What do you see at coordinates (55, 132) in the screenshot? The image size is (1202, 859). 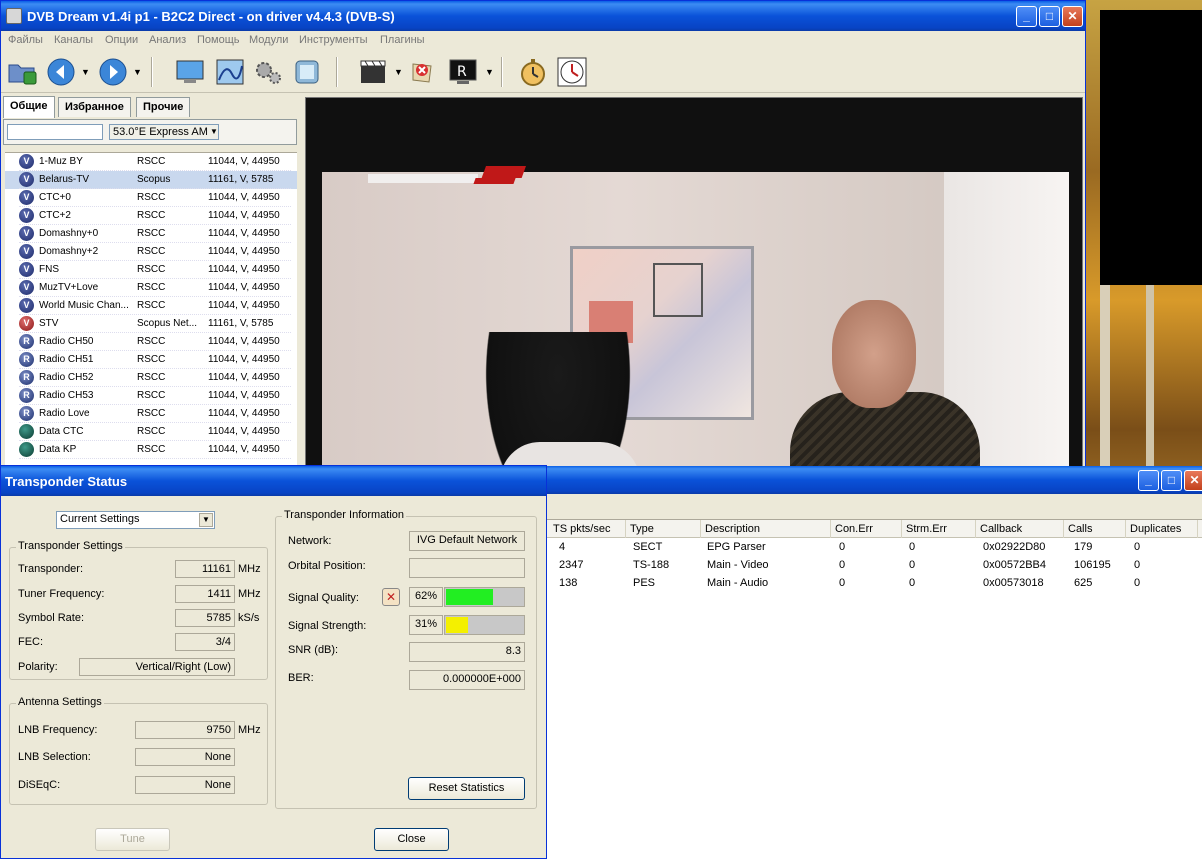 I see `channel-filter-input` at bounding box center [55, 132].